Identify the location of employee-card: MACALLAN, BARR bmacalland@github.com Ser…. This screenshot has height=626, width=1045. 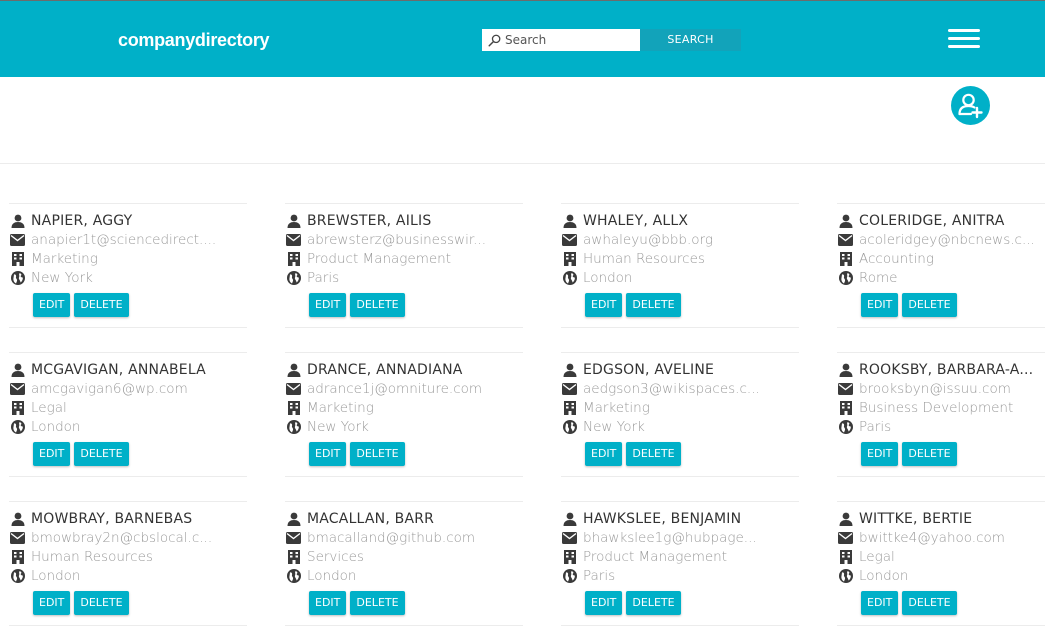
(404, 563).